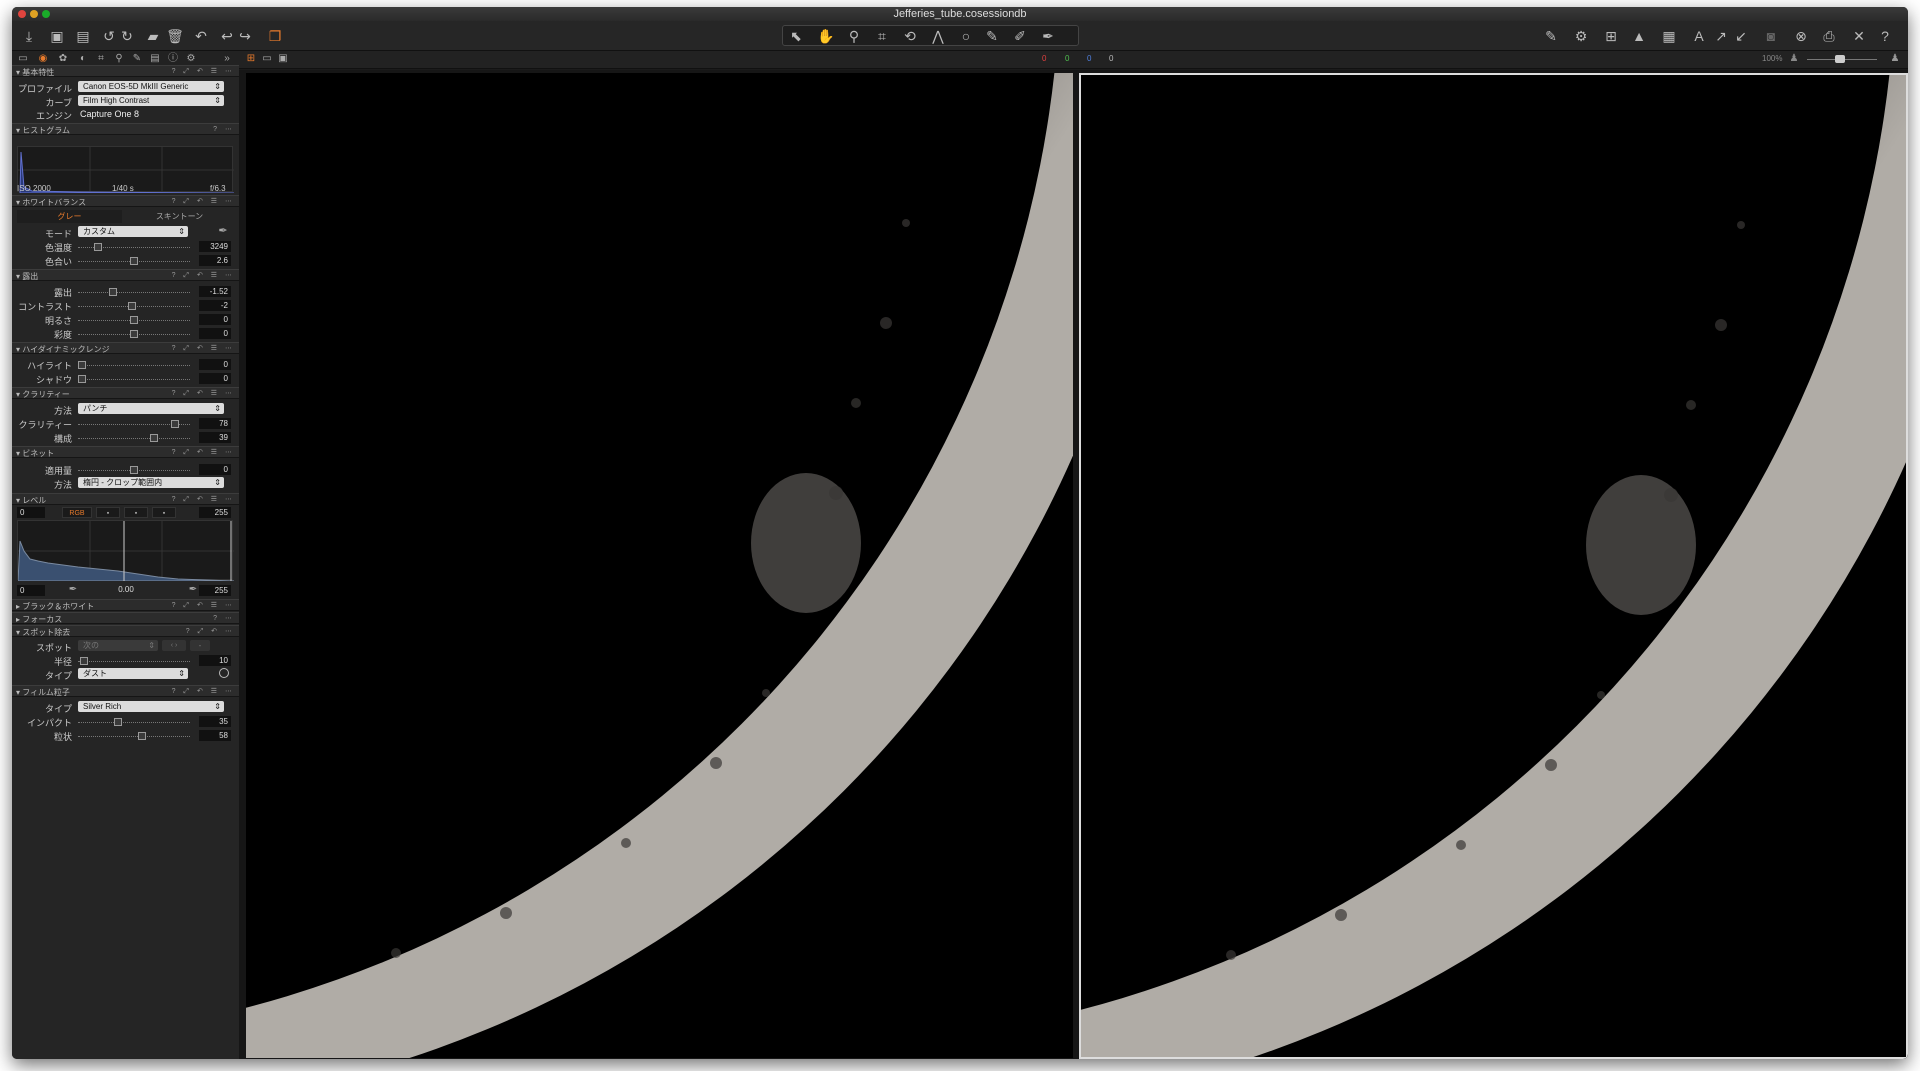 This screenshot has height=1071, width=1920. What do you see at coordinates (134, 334) in the screenshot?
I see `saturation-knob` at bounding box center [134, 334].